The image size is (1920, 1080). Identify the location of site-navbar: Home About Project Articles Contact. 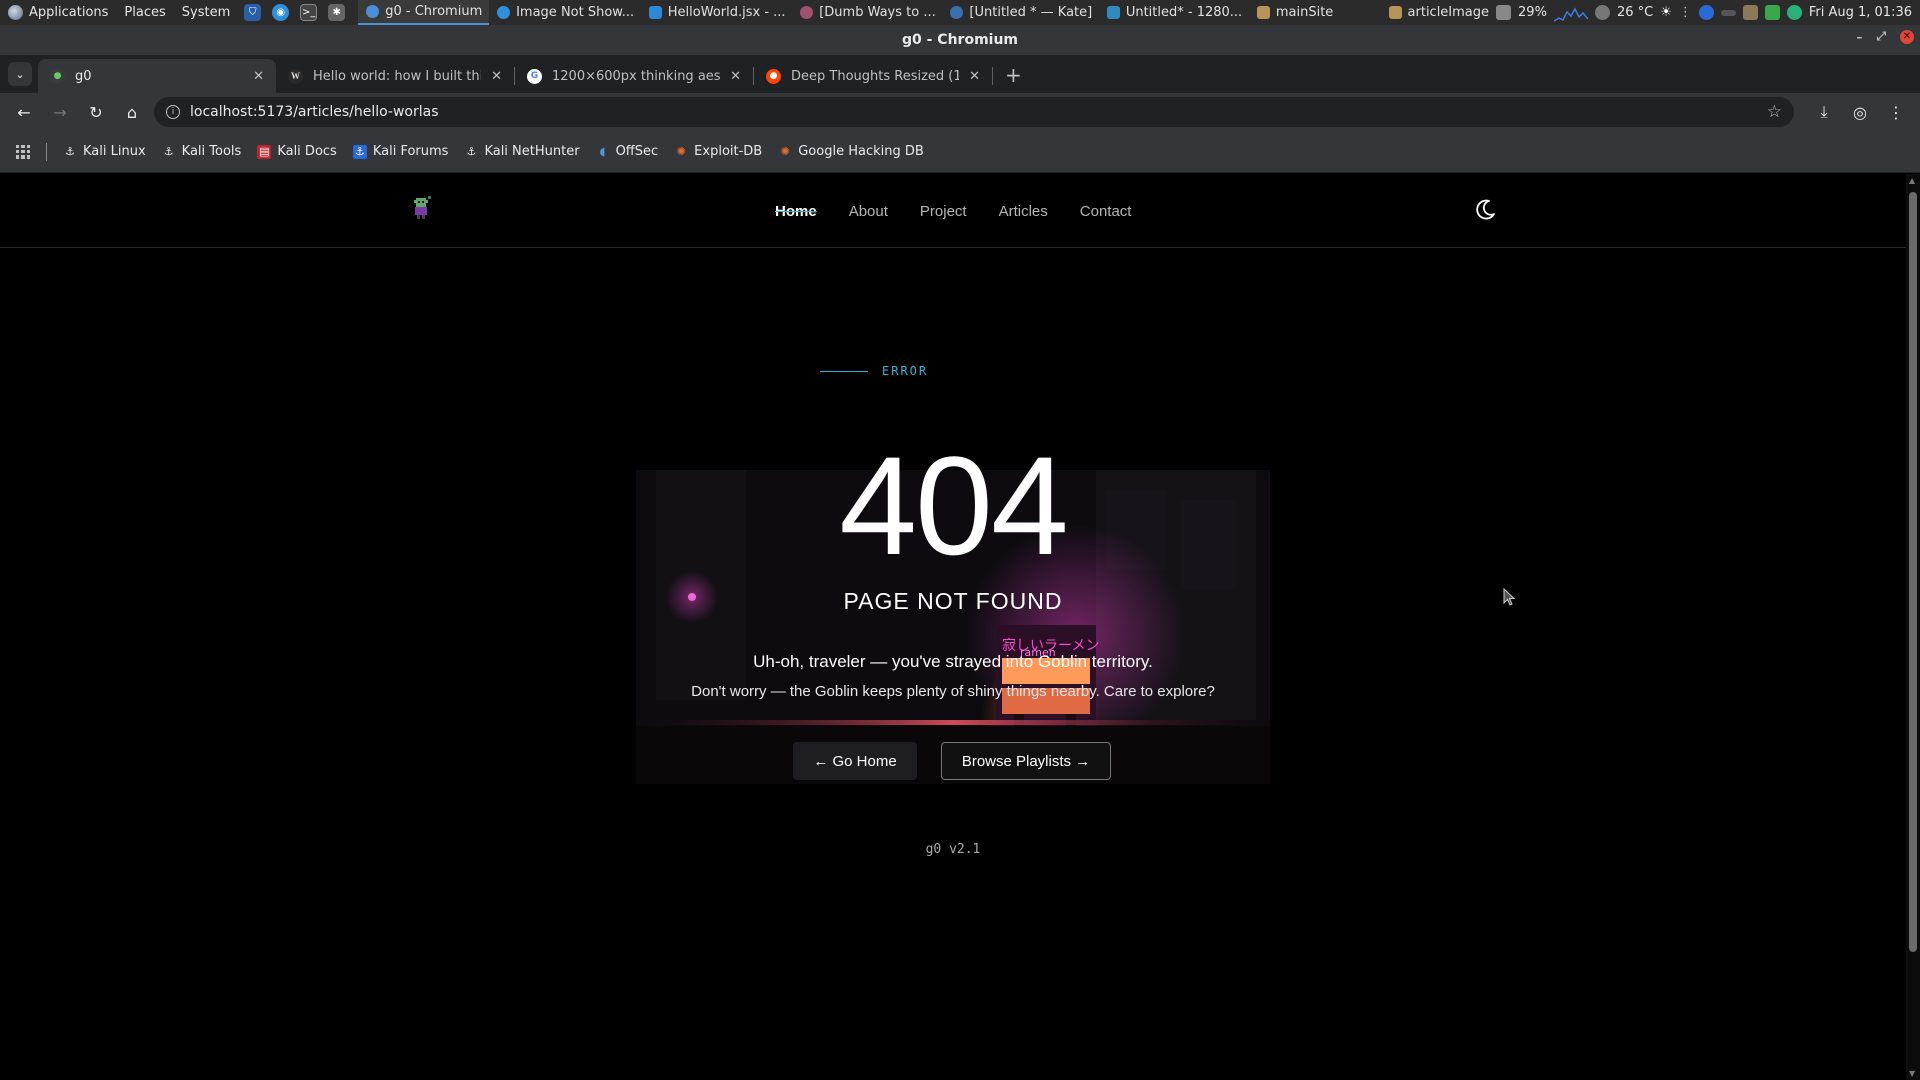
(953, 211).